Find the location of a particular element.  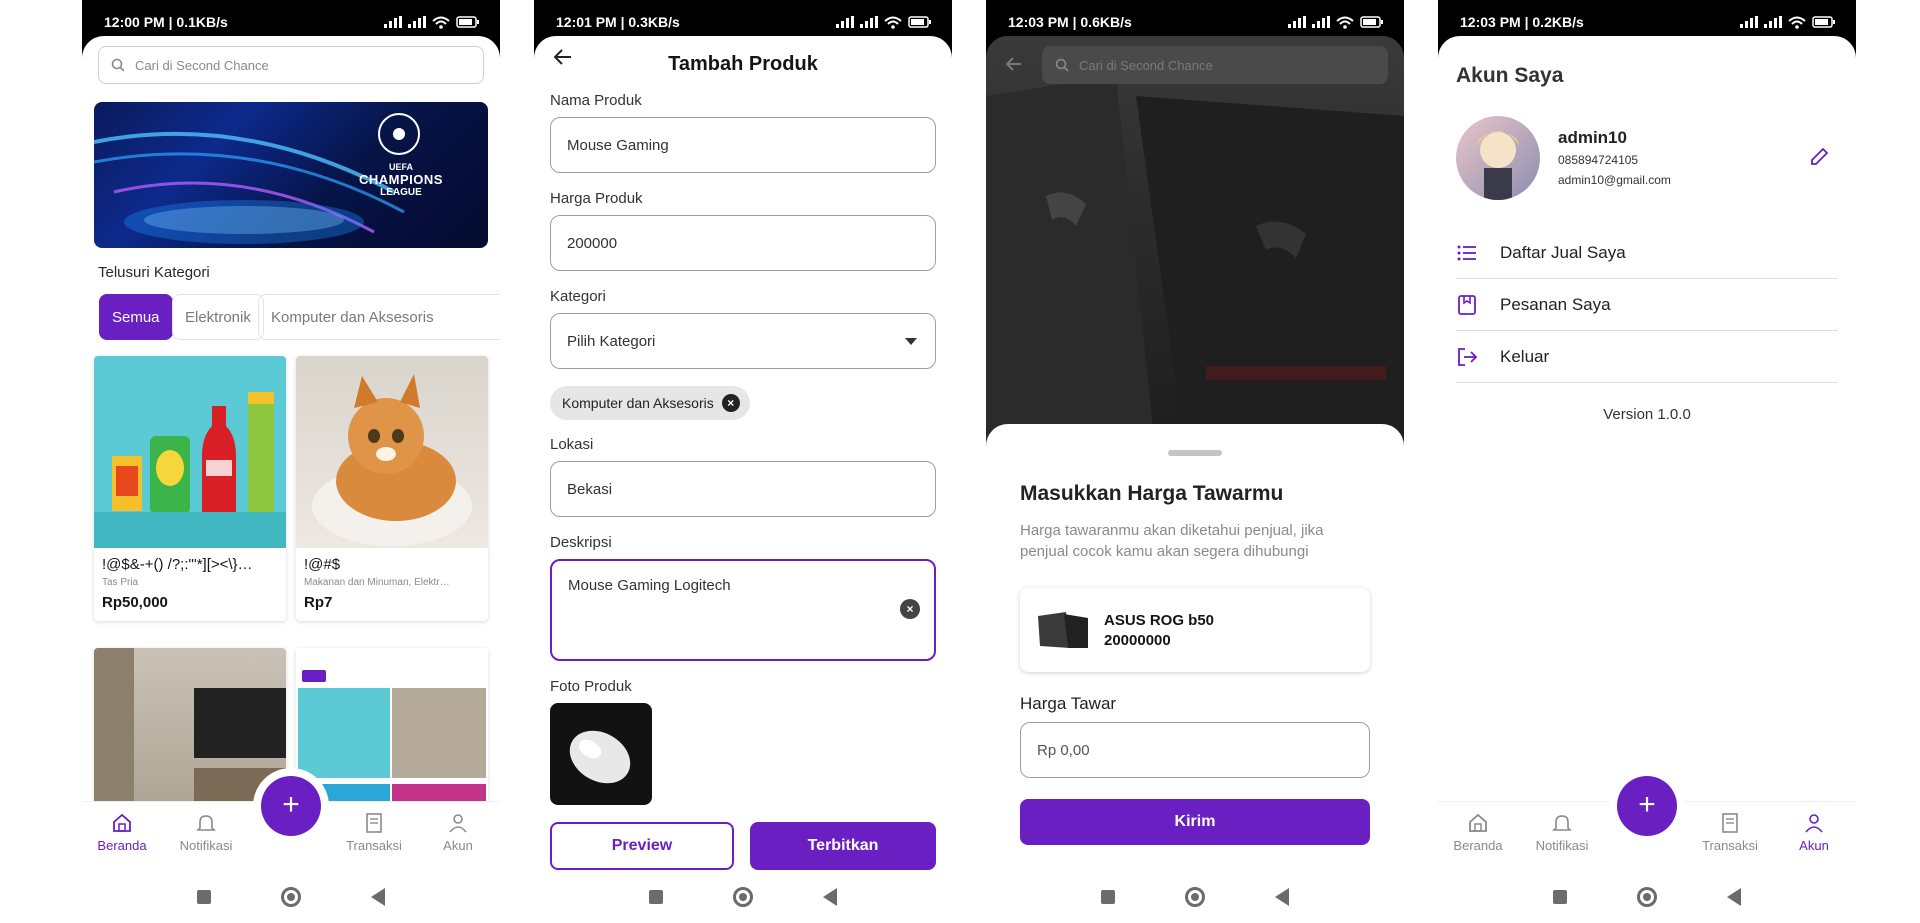

pencil-icon is located at coordinates (1819, 157).